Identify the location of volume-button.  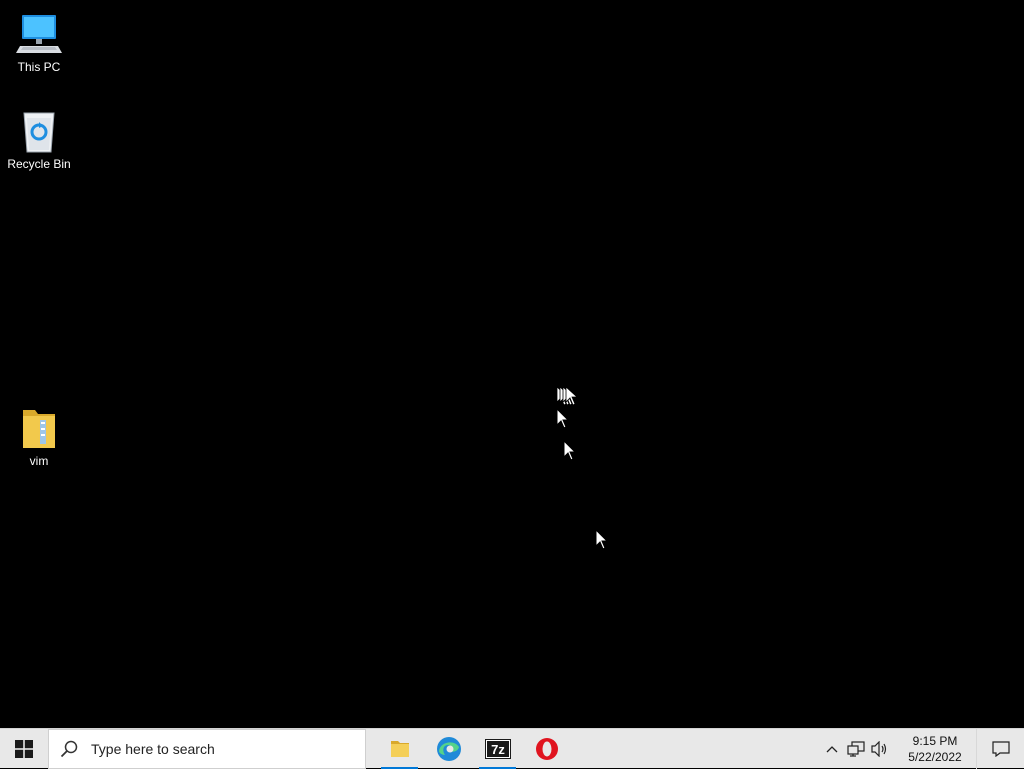
(880, 749).